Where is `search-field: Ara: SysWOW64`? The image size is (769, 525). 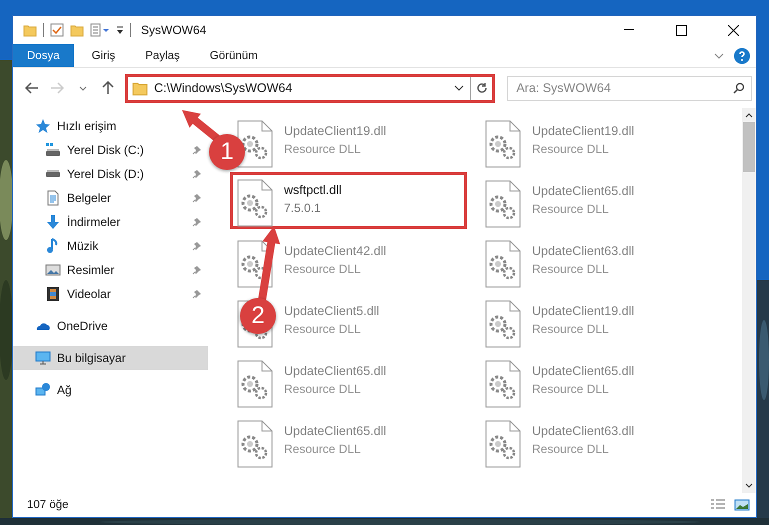 search-field: Ara: SysWOW64 is located at coordinates (629, 88).